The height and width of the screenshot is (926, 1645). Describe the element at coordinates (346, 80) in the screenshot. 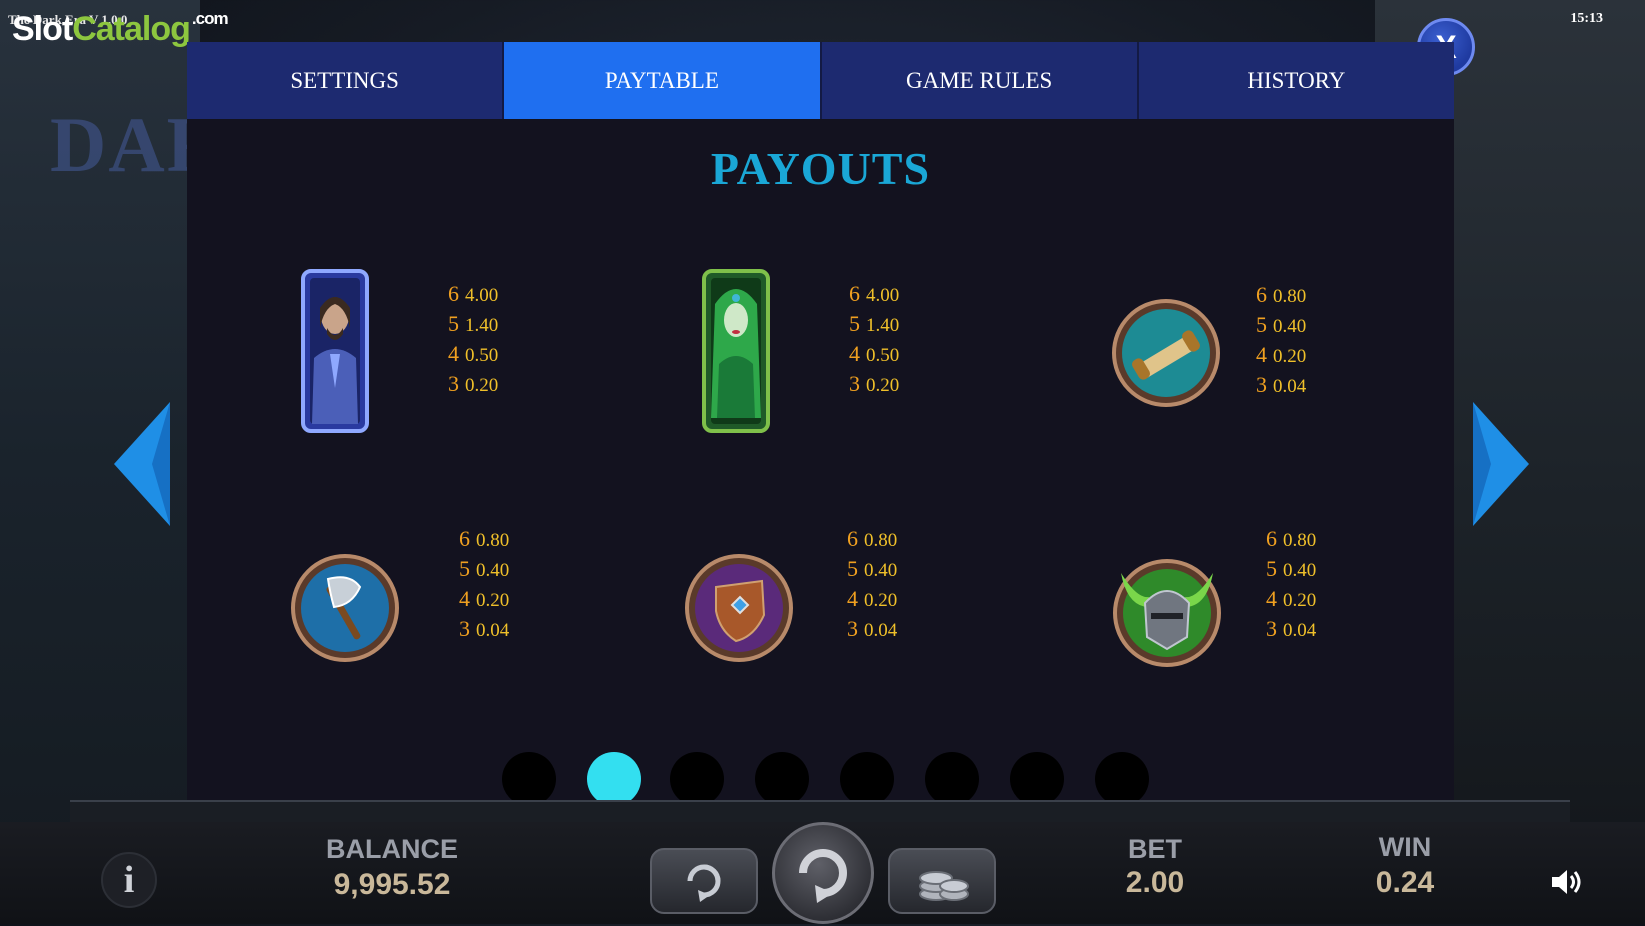

I see `tab-settings: SETTINGS` at that location.